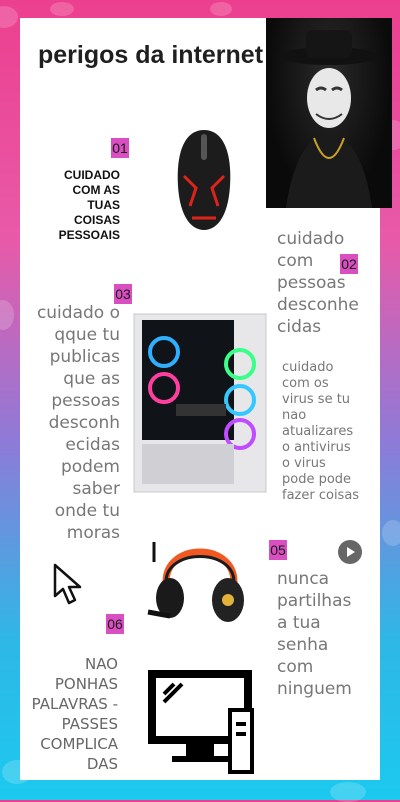 This screenshot has height=802, width=400. Describe the element at coordinates (120, 148) in the screenshot. I see `tip-number-01: 01` at that location.